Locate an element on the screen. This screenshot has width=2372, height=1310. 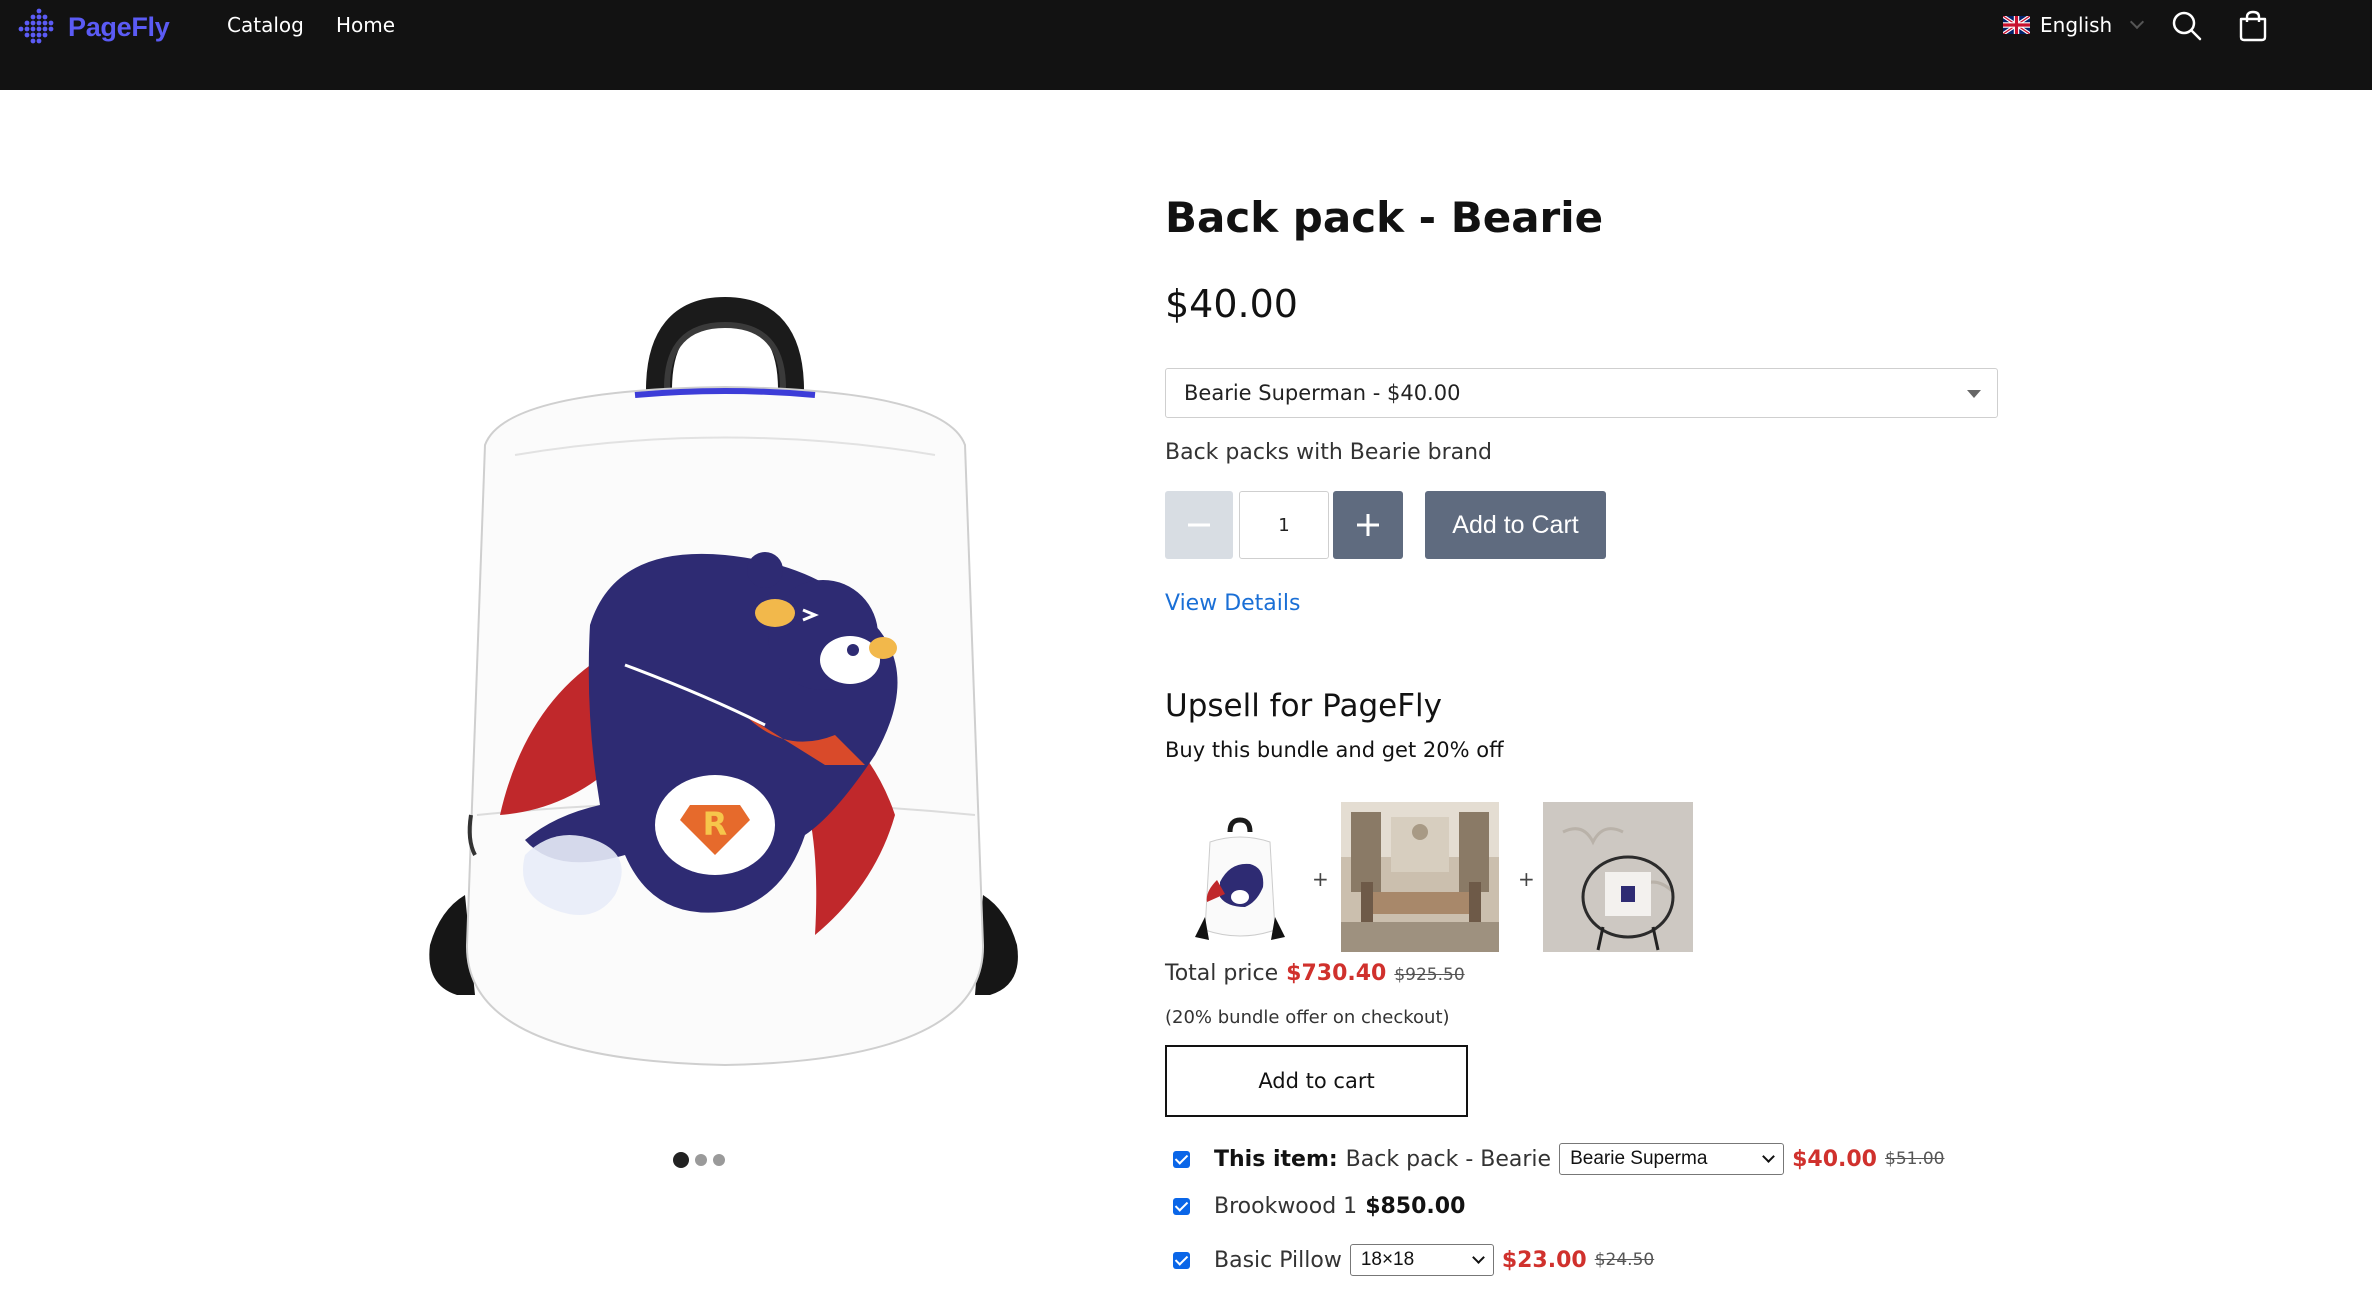
bundle-item-option: 18×18 is located at coordinates (1387, 1259).